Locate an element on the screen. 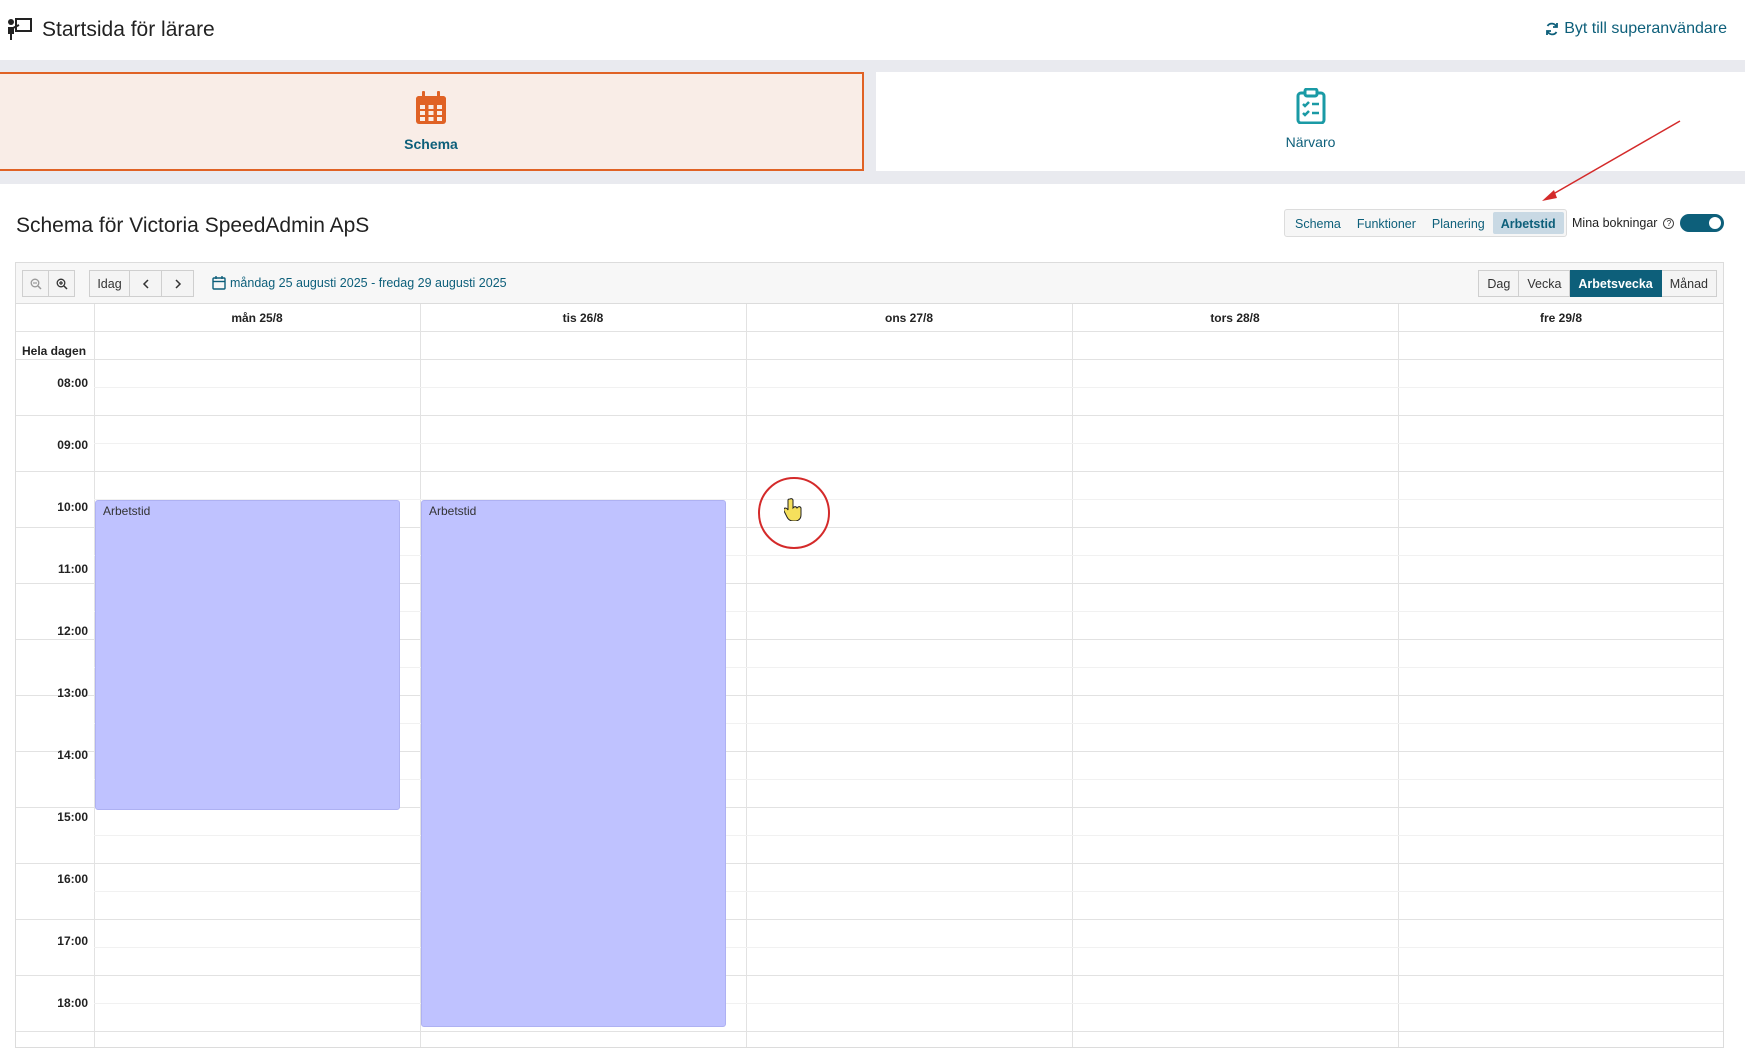  zoom-out-icon is located at coordinates (36, 284).